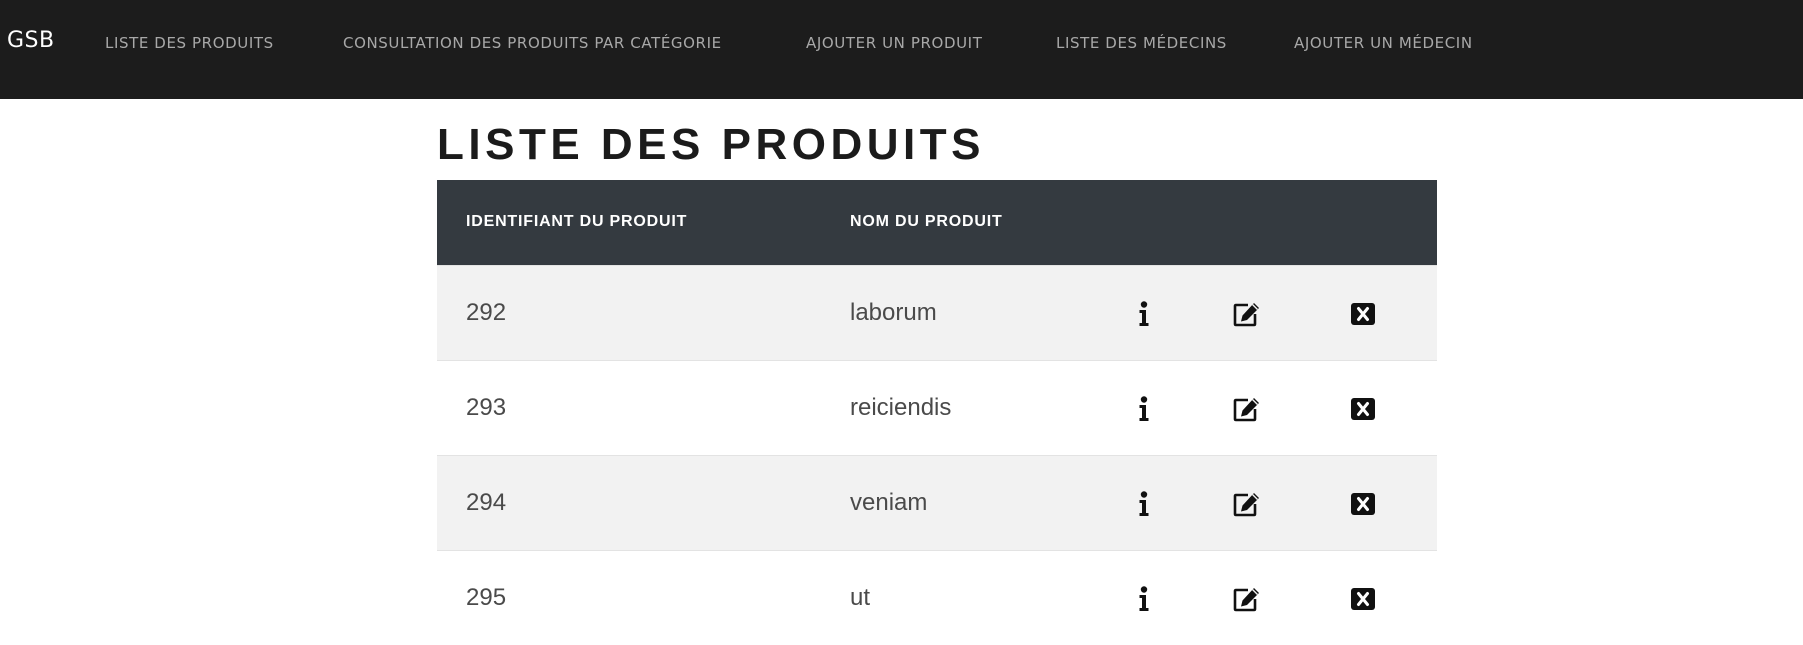 Image resolution: width=1803 pixels, height=645 pixels. Describe the element at coordinates (577, 221) in the screenshot. I see `column-header-id: IDENTIFIANT DU PRODUIT` at that location.